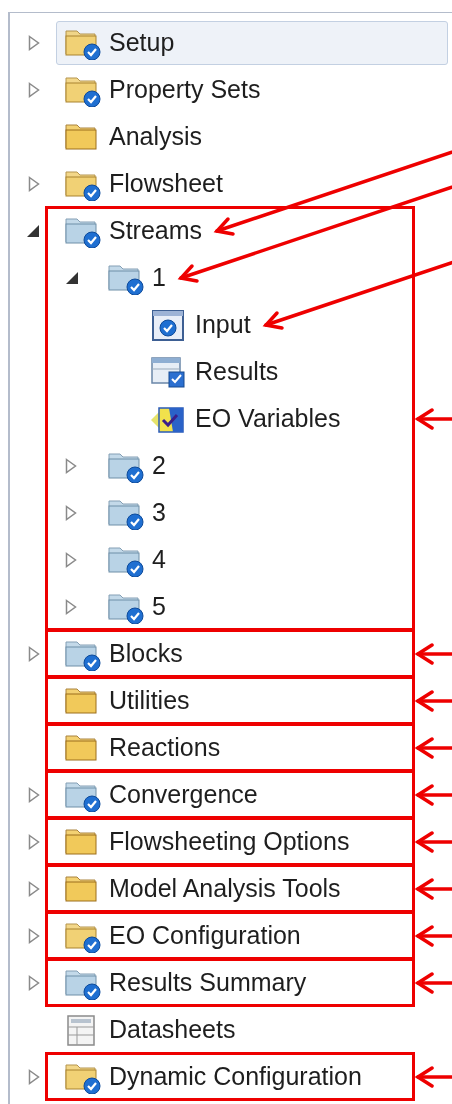 The height and width of the screenshot is (1104, 452). I want to click on tree-item: Model Analysis Tools, so click(203, 888).